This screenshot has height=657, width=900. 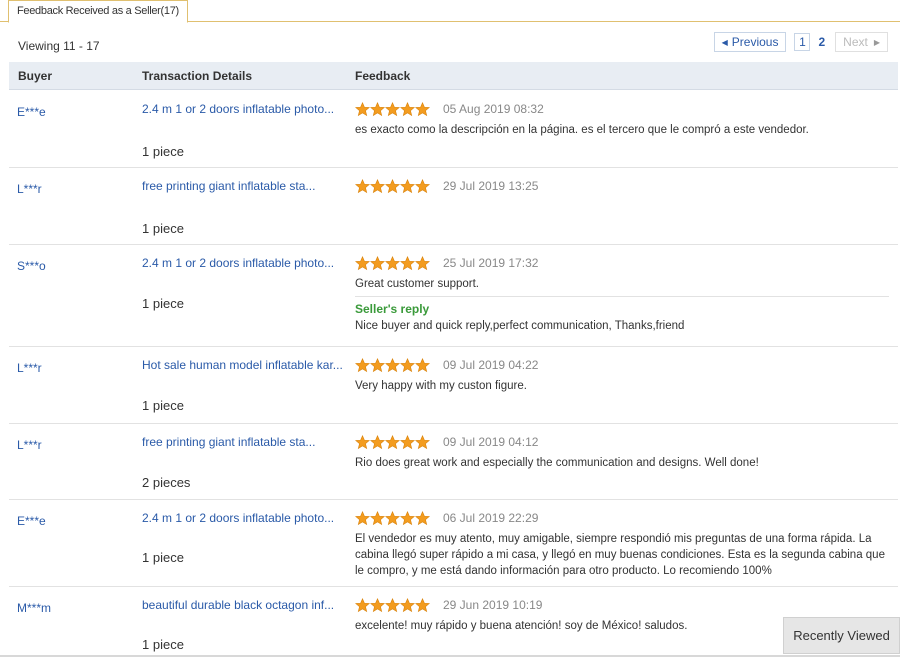 I want to click on previous-page-button: ◀ Previous, so click(x=750, y=42).